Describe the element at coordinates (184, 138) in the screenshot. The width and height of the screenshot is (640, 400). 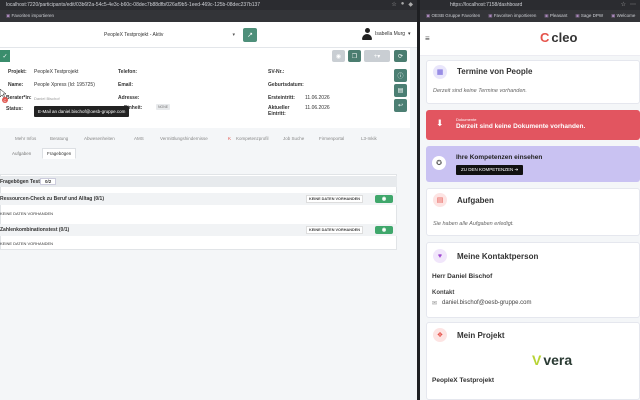
I see `tab-vermittlungshindernisse: Vermittlungshindernisse` at that location.